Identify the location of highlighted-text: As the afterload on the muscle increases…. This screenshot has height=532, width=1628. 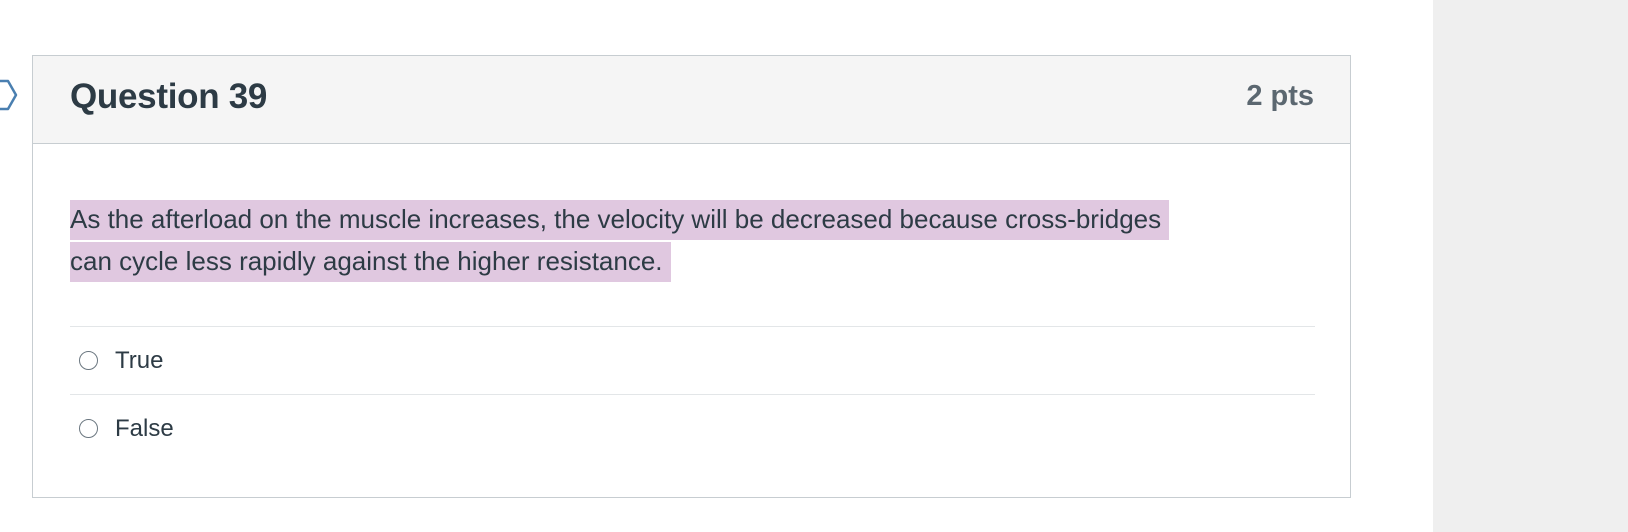
(620, 241).